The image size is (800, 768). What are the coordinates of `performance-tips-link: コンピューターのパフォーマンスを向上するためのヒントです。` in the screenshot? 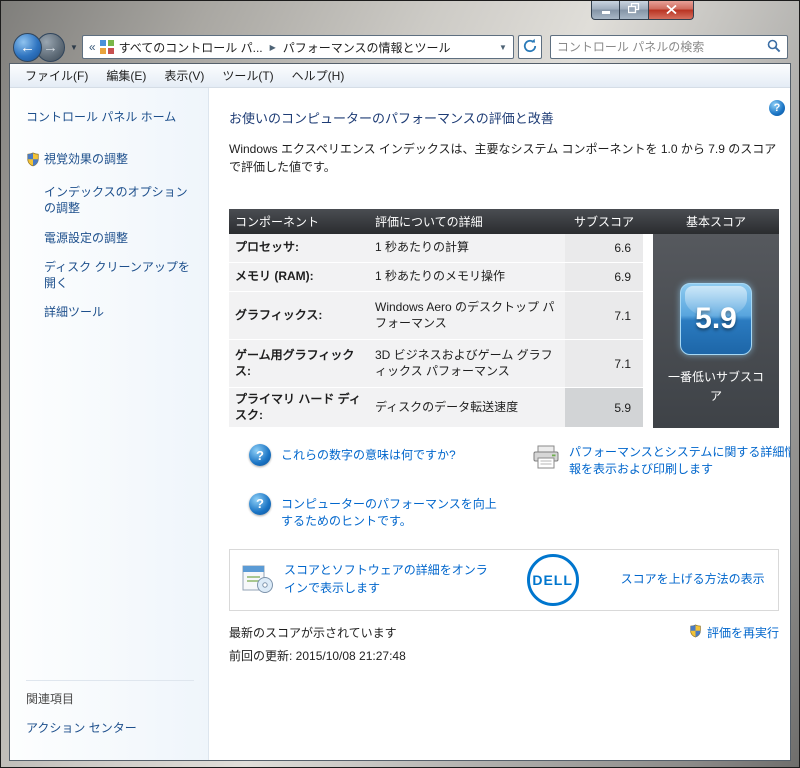 It's located at (392, 513).